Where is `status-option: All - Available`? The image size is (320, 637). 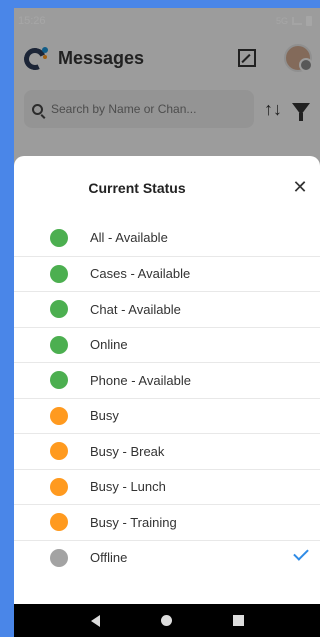 status-option: All - Available is located at coordinates (167, 238).